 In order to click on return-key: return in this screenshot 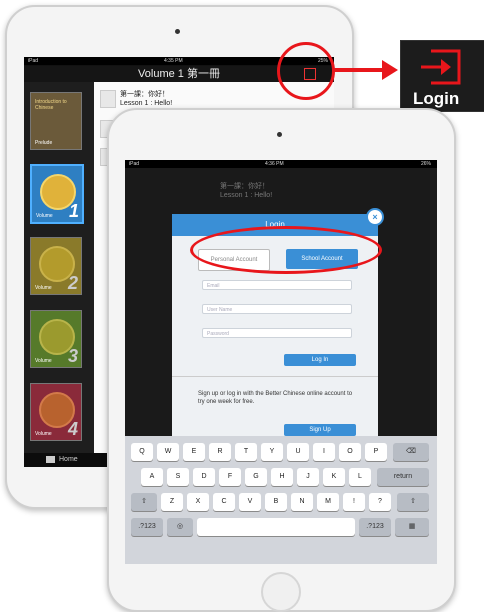, I will do `click(403, 477)`.